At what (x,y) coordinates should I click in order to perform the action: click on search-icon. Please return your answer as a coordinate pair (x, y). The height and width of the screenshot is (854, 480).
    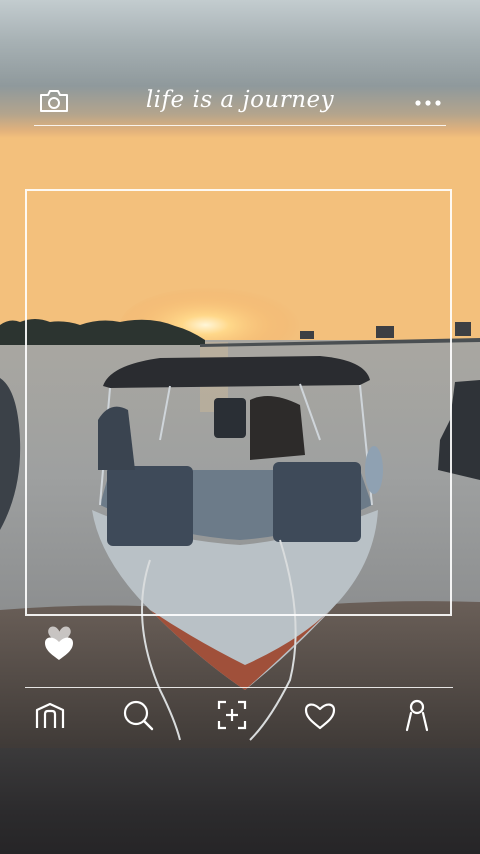
    Looking at the image, I should click on (138, 715).